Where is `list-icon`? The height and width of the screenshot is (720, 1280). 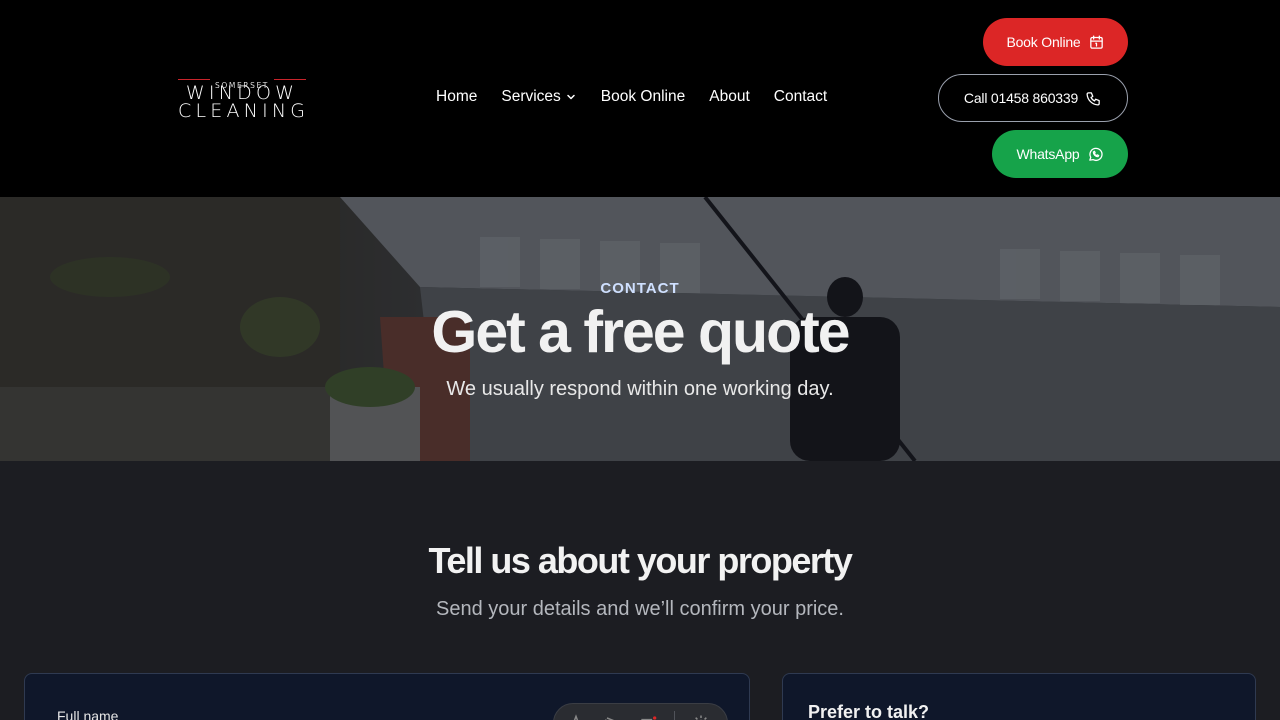
list-icon is located at coordinates (648, 716).